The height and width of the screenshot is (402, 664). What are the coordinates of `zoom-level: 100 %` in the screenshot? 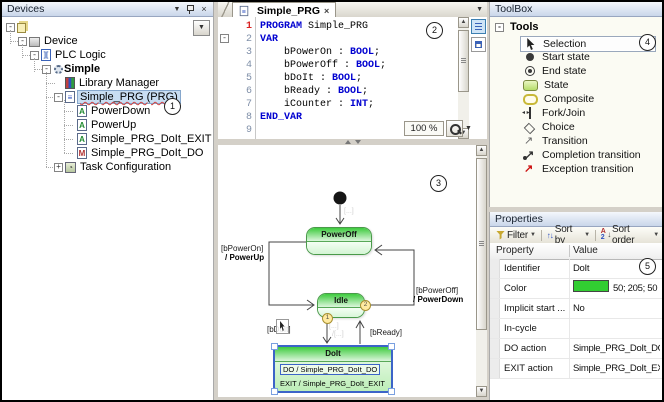 It's located at (424, 128).